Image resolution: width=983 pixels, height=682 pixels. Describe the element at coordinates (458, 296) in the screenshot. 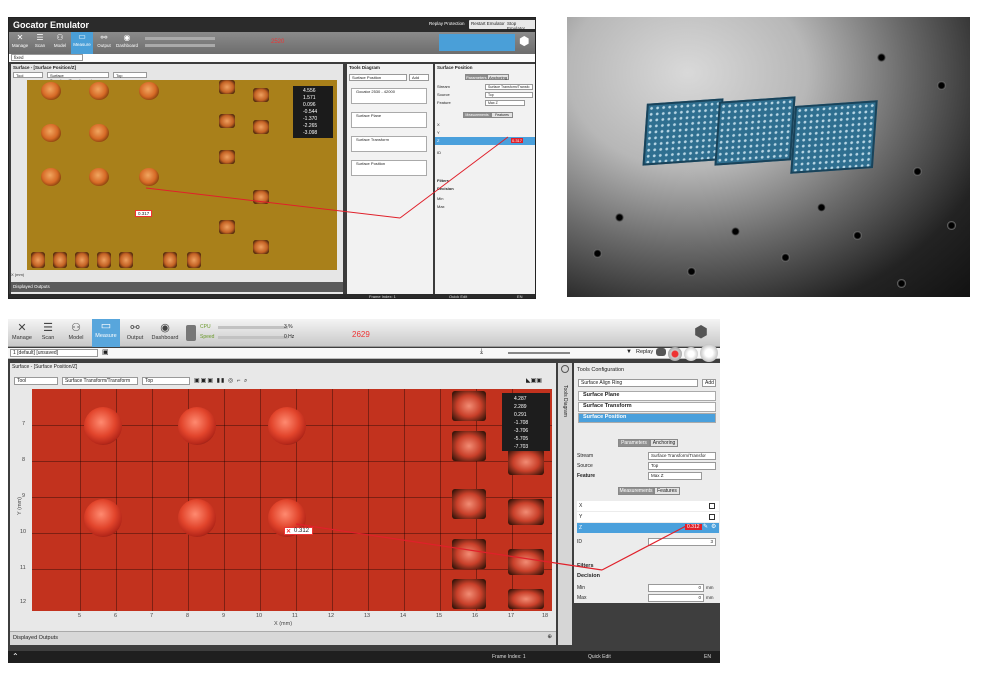

I see `small-quick-edit: Quick Edit` at that location.